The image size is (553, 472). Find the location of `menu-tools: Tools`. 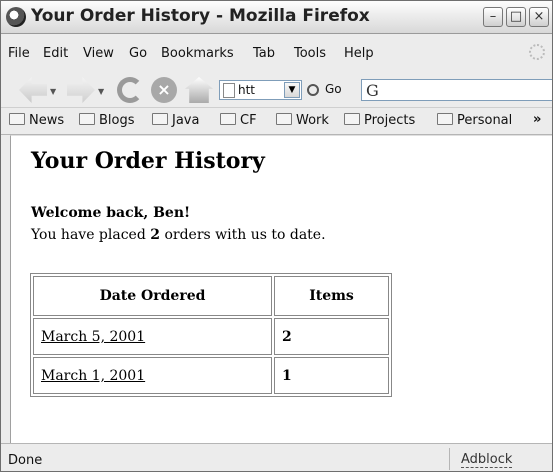

menu-tools: Tools is located at coordinates (310, 53).